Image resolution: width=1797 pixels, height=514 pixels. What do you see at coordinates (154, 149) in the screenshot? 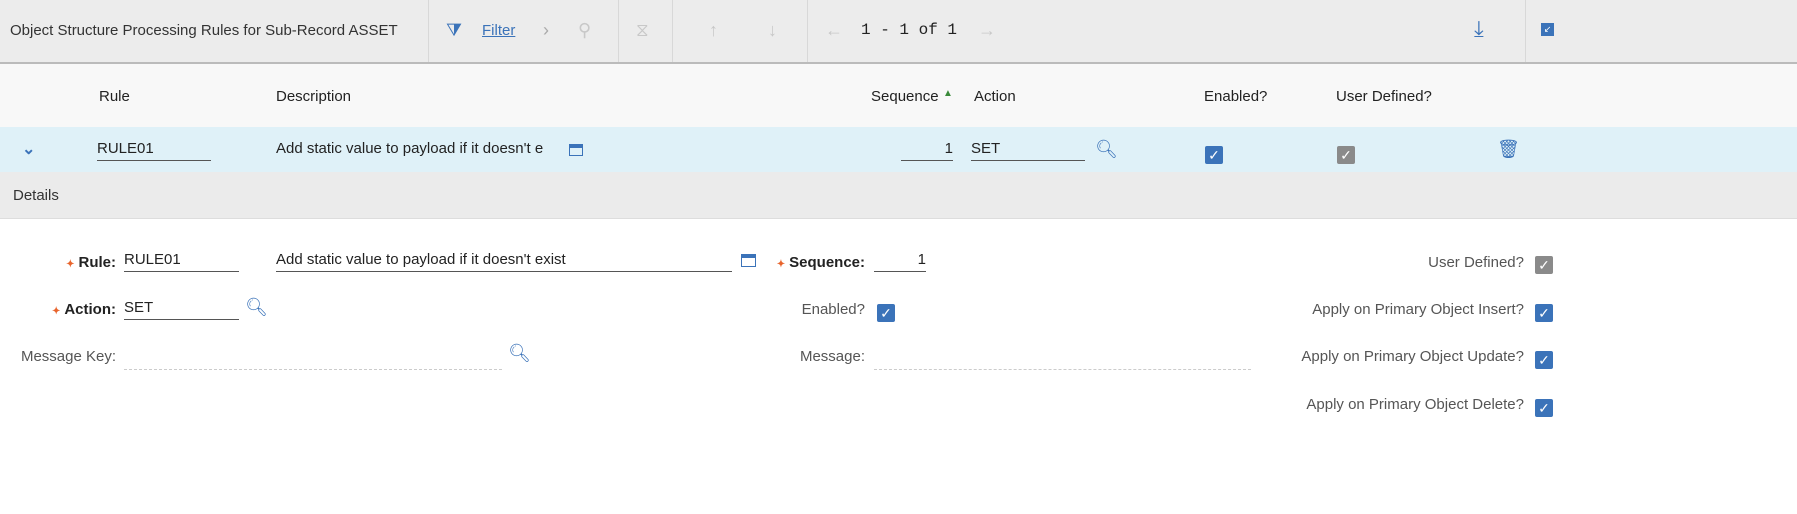
I see `rule-input: RULE01` at bounding box center [154, 149].